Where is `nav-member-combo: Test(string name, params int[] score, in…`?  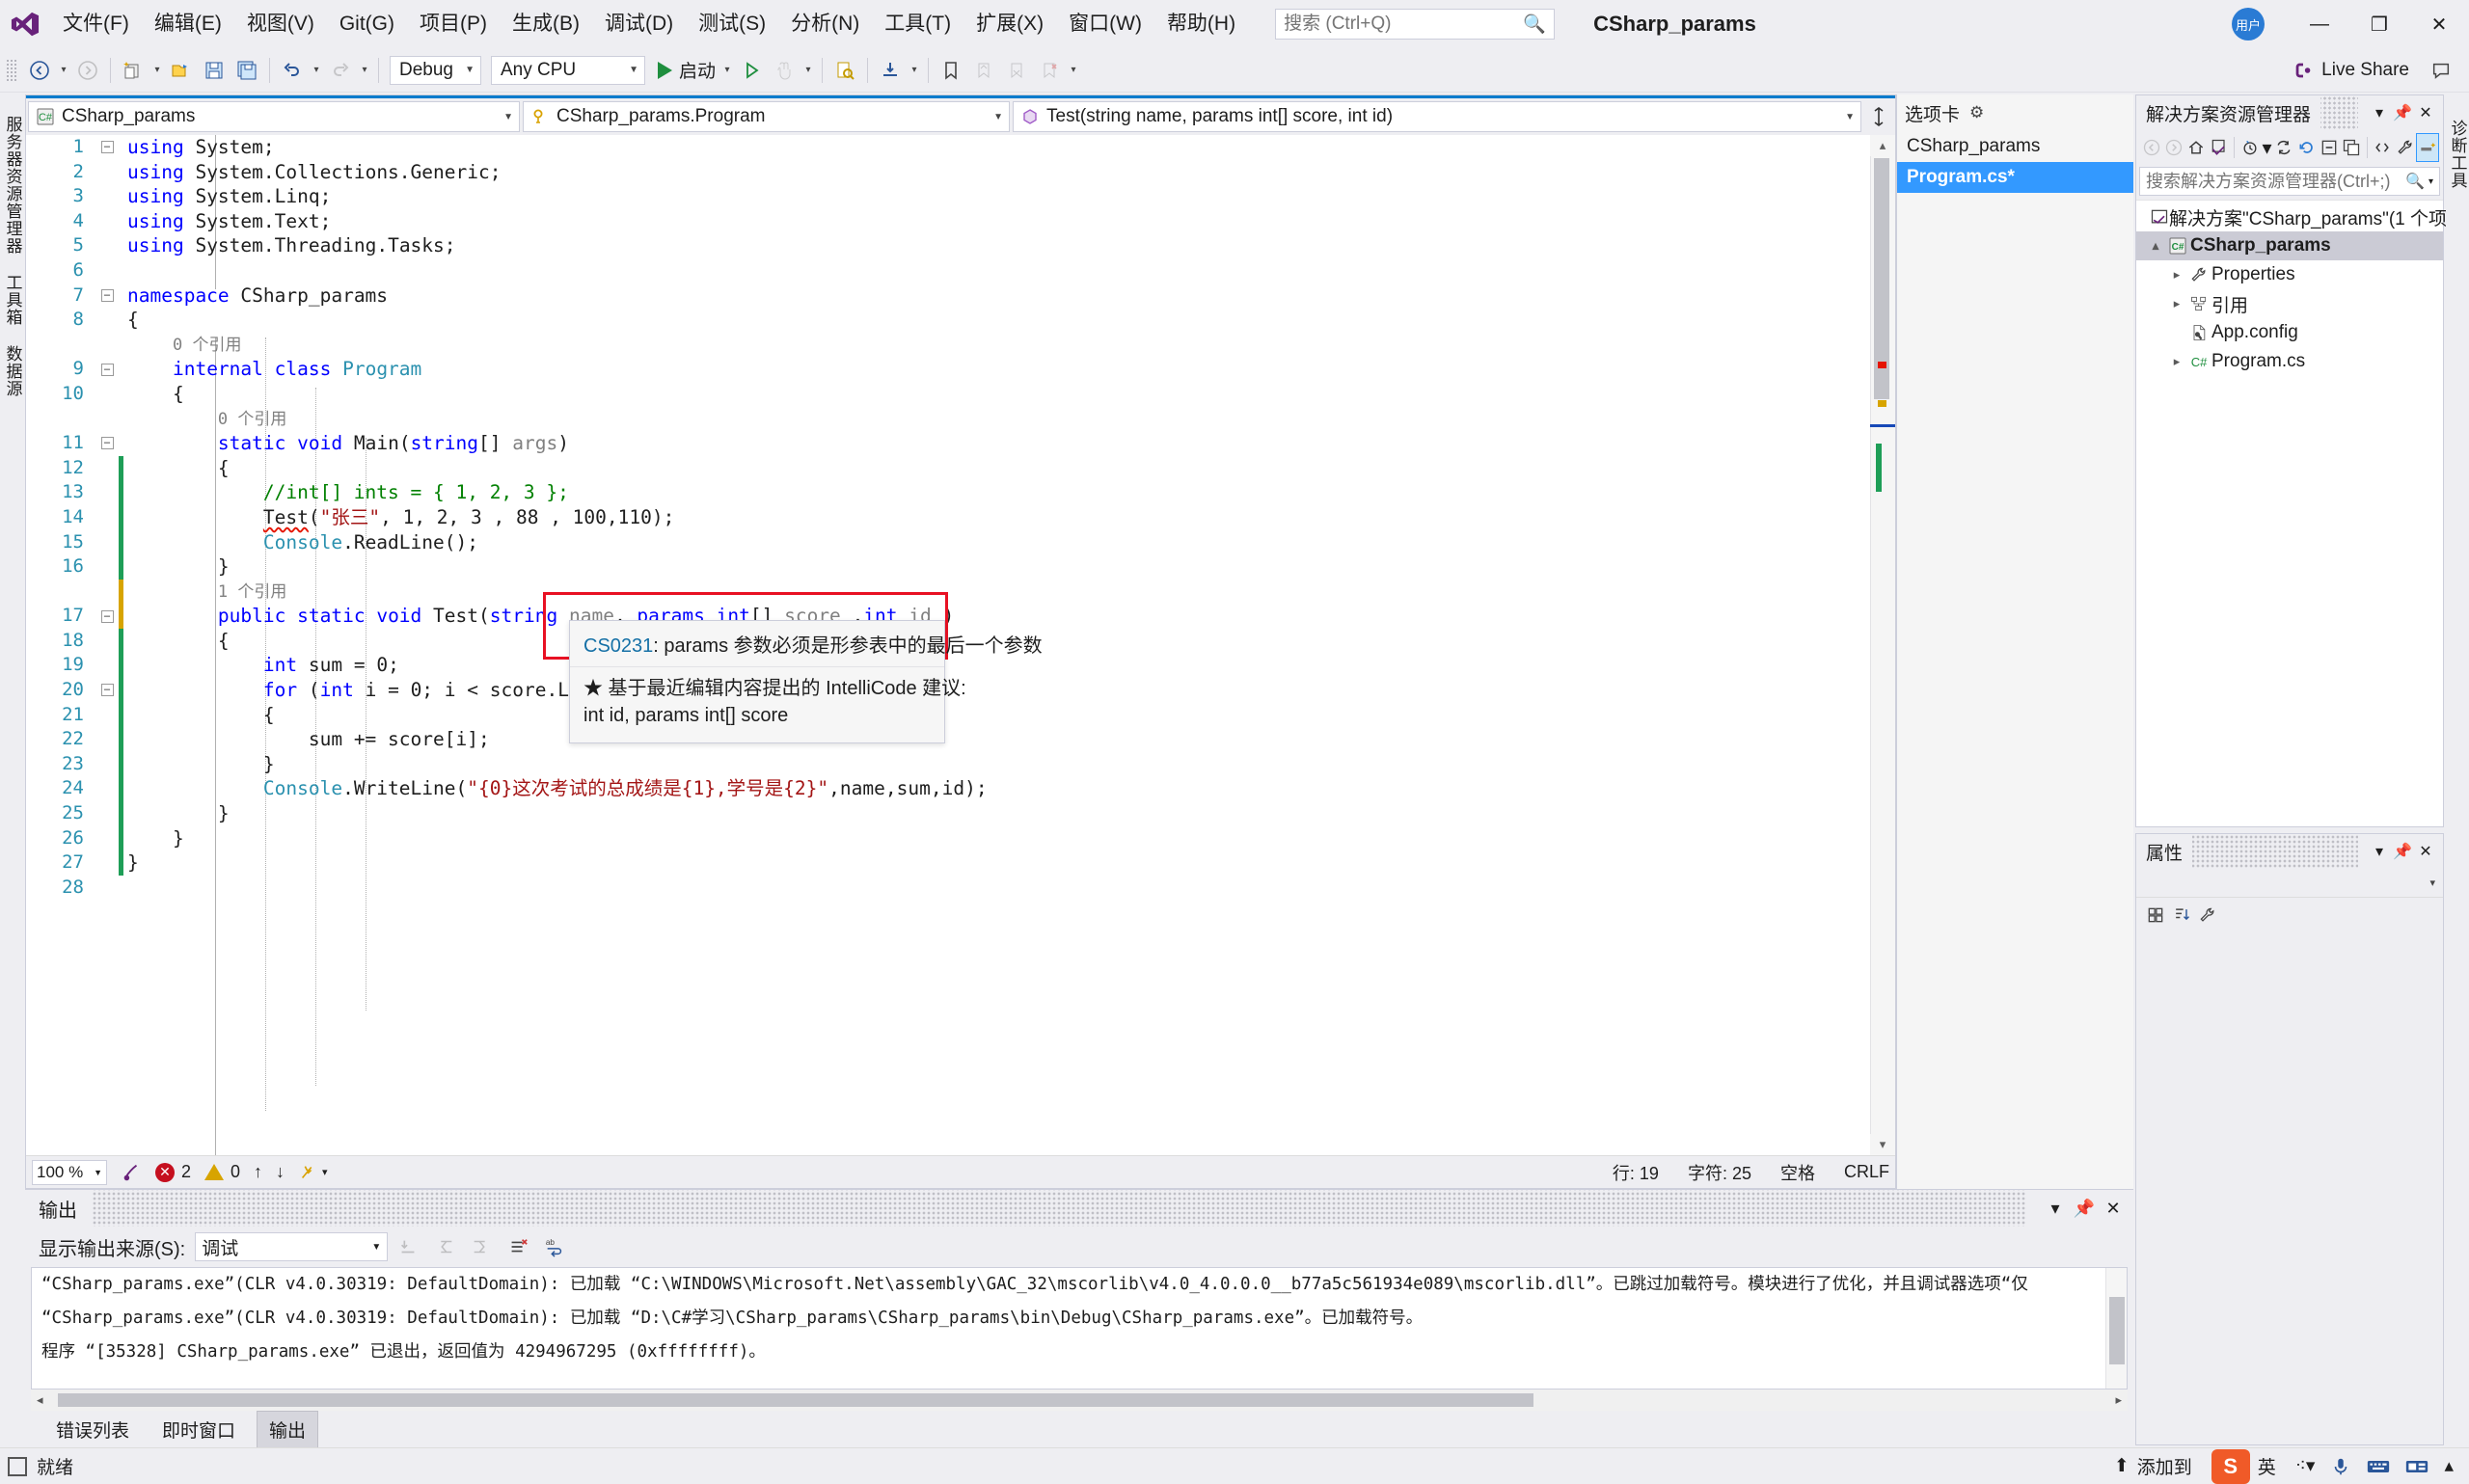
nav-member-combo: Test(string name, params int[] score, in… is located at coordinates (1437, 116).